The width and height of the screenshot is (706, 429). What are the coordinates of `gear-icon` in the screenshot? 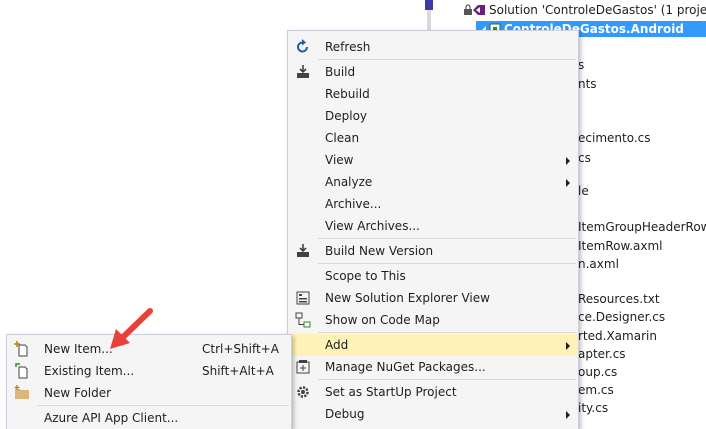 It's located at (303, 392).